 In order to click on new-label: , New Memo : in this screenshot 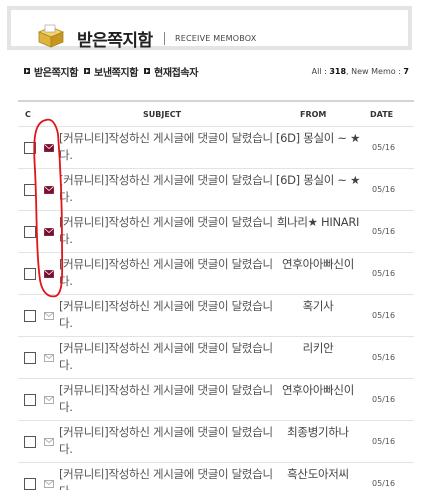, I will do `click(373, 71)`.